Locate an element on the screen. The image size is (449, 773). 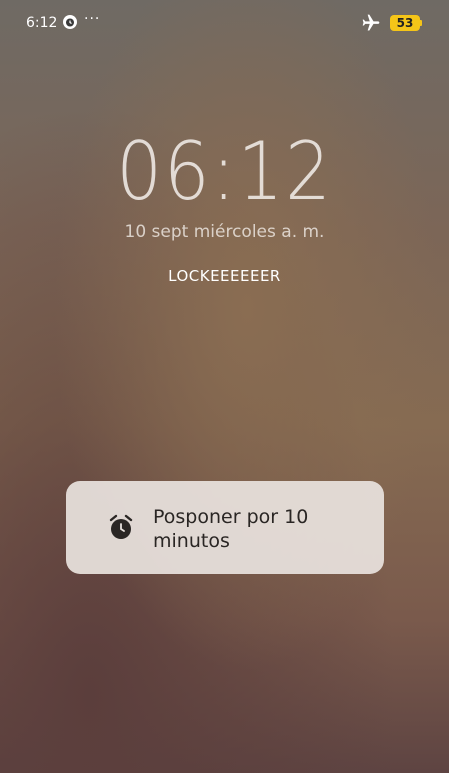
battery-tip is located at coordinates (421, 23).